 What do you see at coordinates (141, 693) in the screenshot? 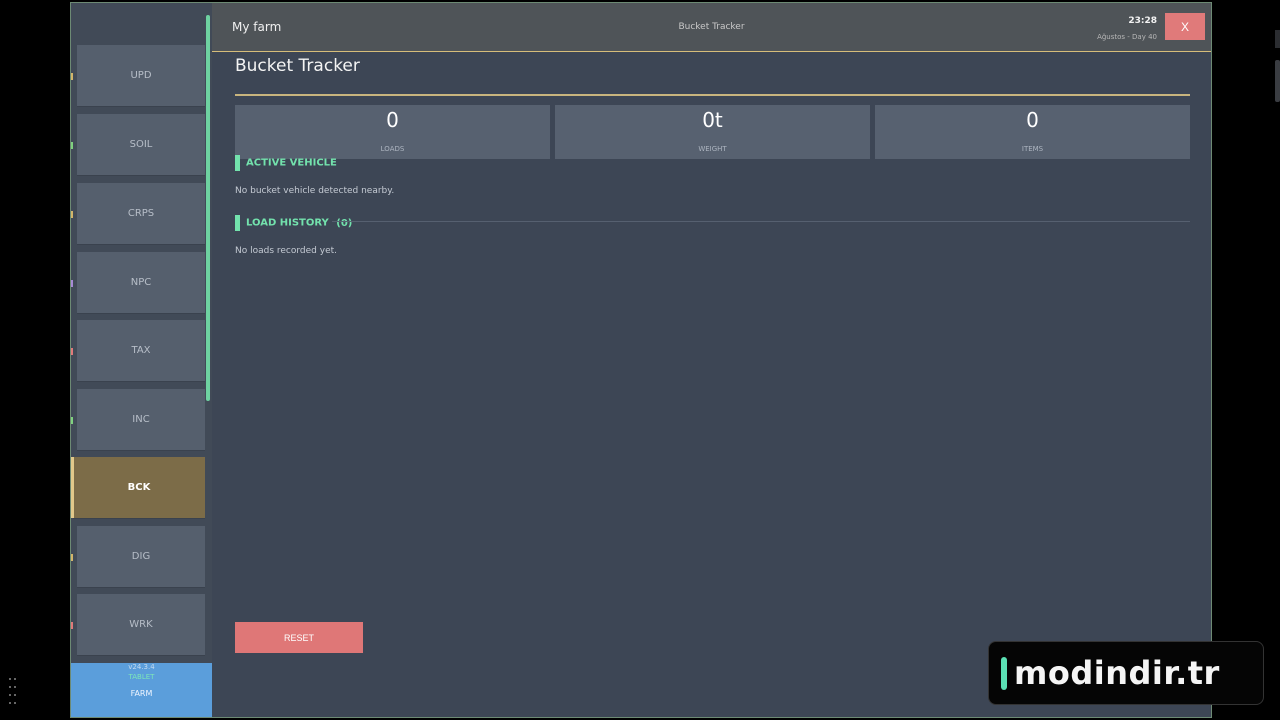
I see `farm-label: FARM` at bounding box center [141, 693].